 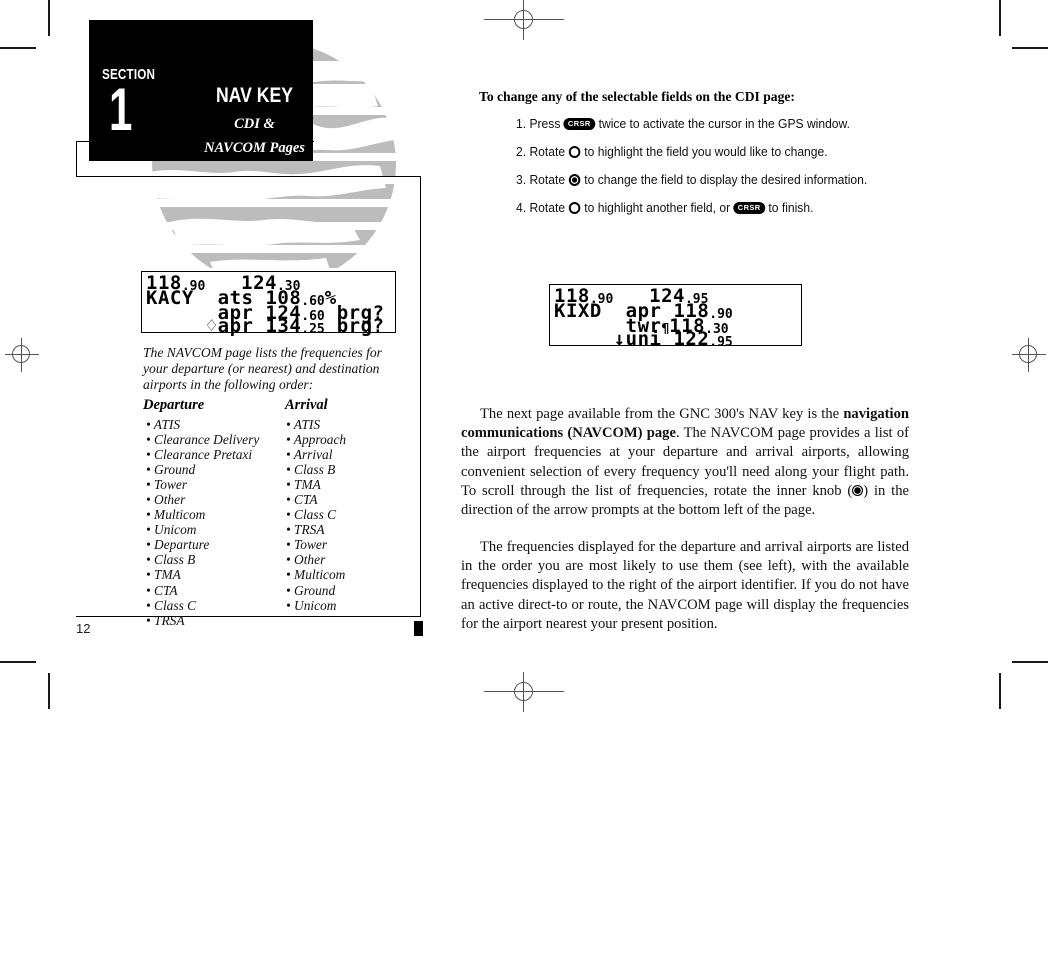 I want to click on list-item: • Approach, so click(x=316, y=440).